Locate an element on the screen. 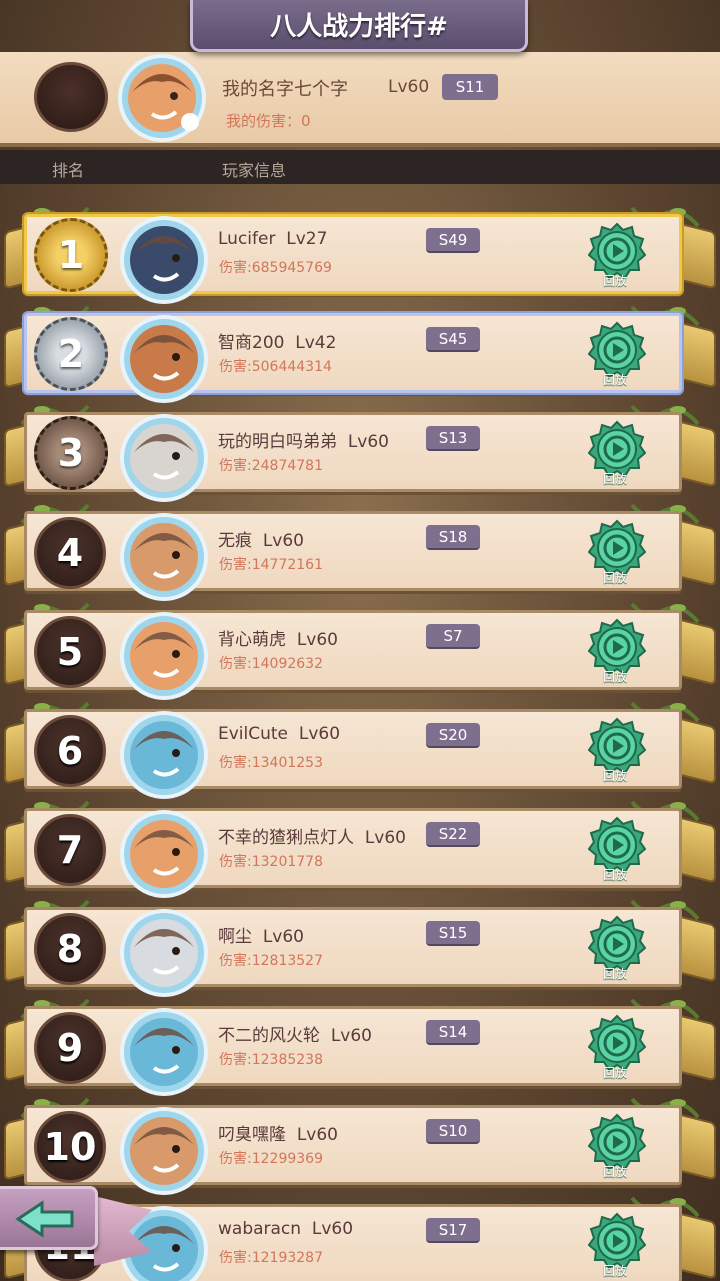  rank-badge: 6 is located at coordinates (70, 751).